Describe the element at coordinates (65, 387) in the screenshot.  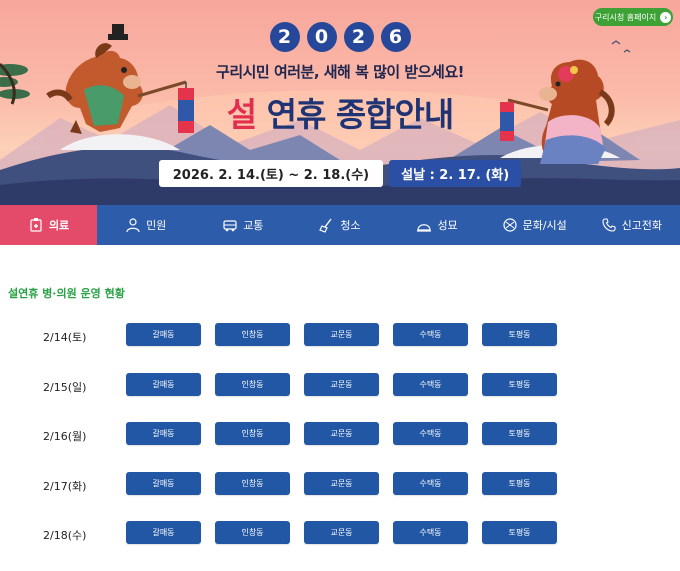
I see `schedule-date: 2/15(일)` at that location.